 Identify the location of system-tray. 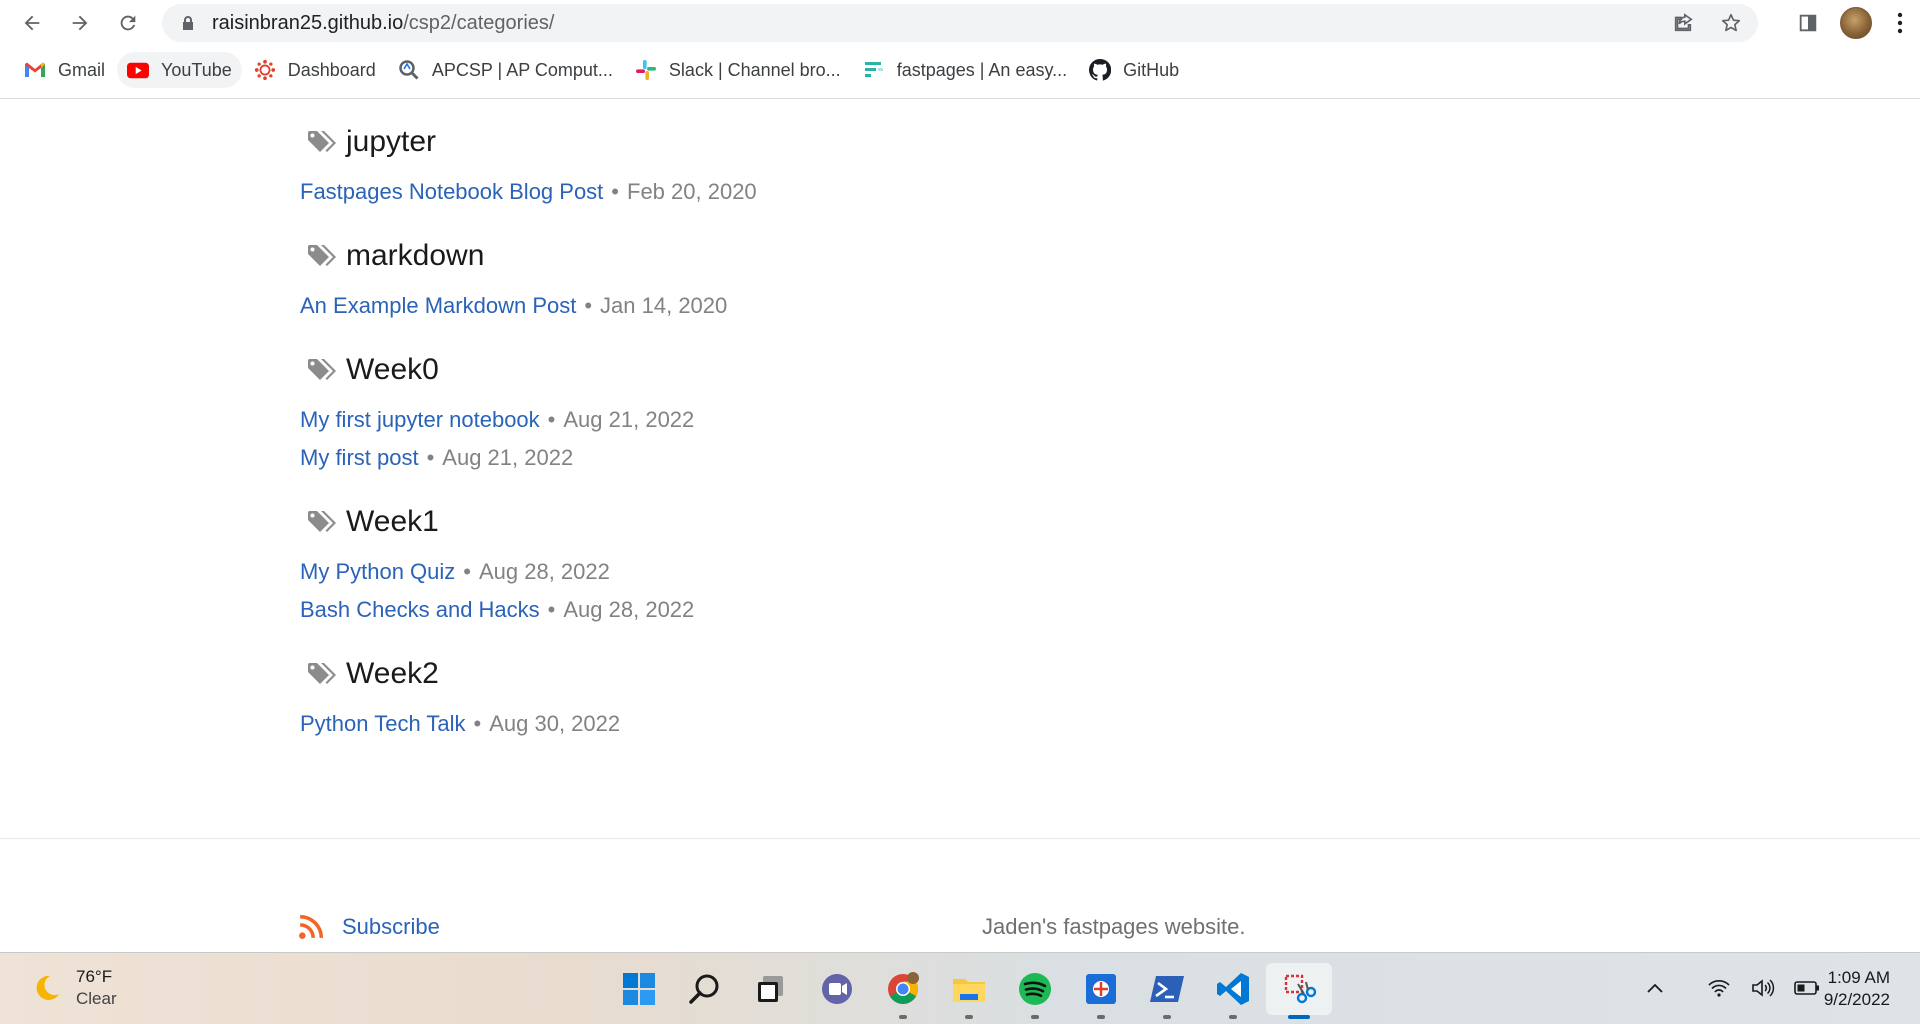
(1731, 988).